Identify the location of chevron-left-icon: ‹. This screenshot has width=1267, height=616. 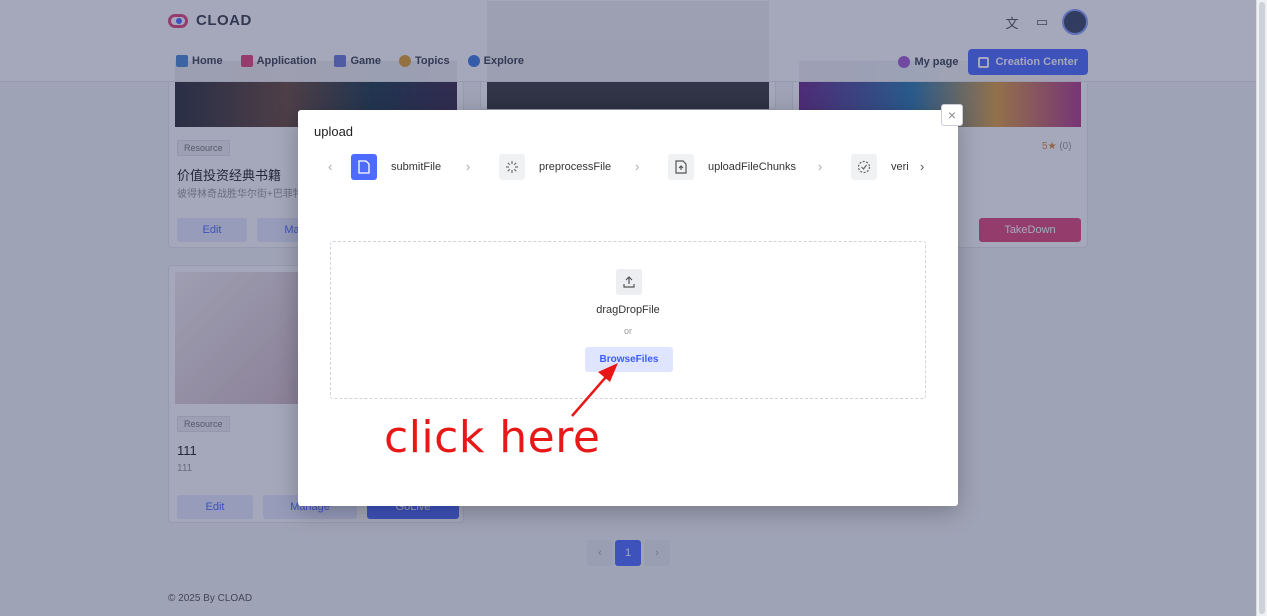
(330, 166).